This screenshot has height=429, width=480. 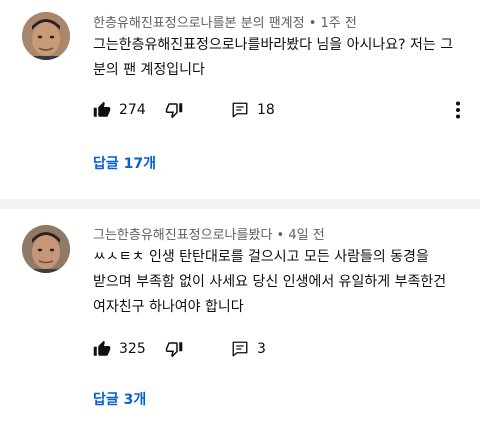 What do you see at coordinates (266, 110) in the screenshot?
I see `reply-count: 18` at bounding box center [266, 110].